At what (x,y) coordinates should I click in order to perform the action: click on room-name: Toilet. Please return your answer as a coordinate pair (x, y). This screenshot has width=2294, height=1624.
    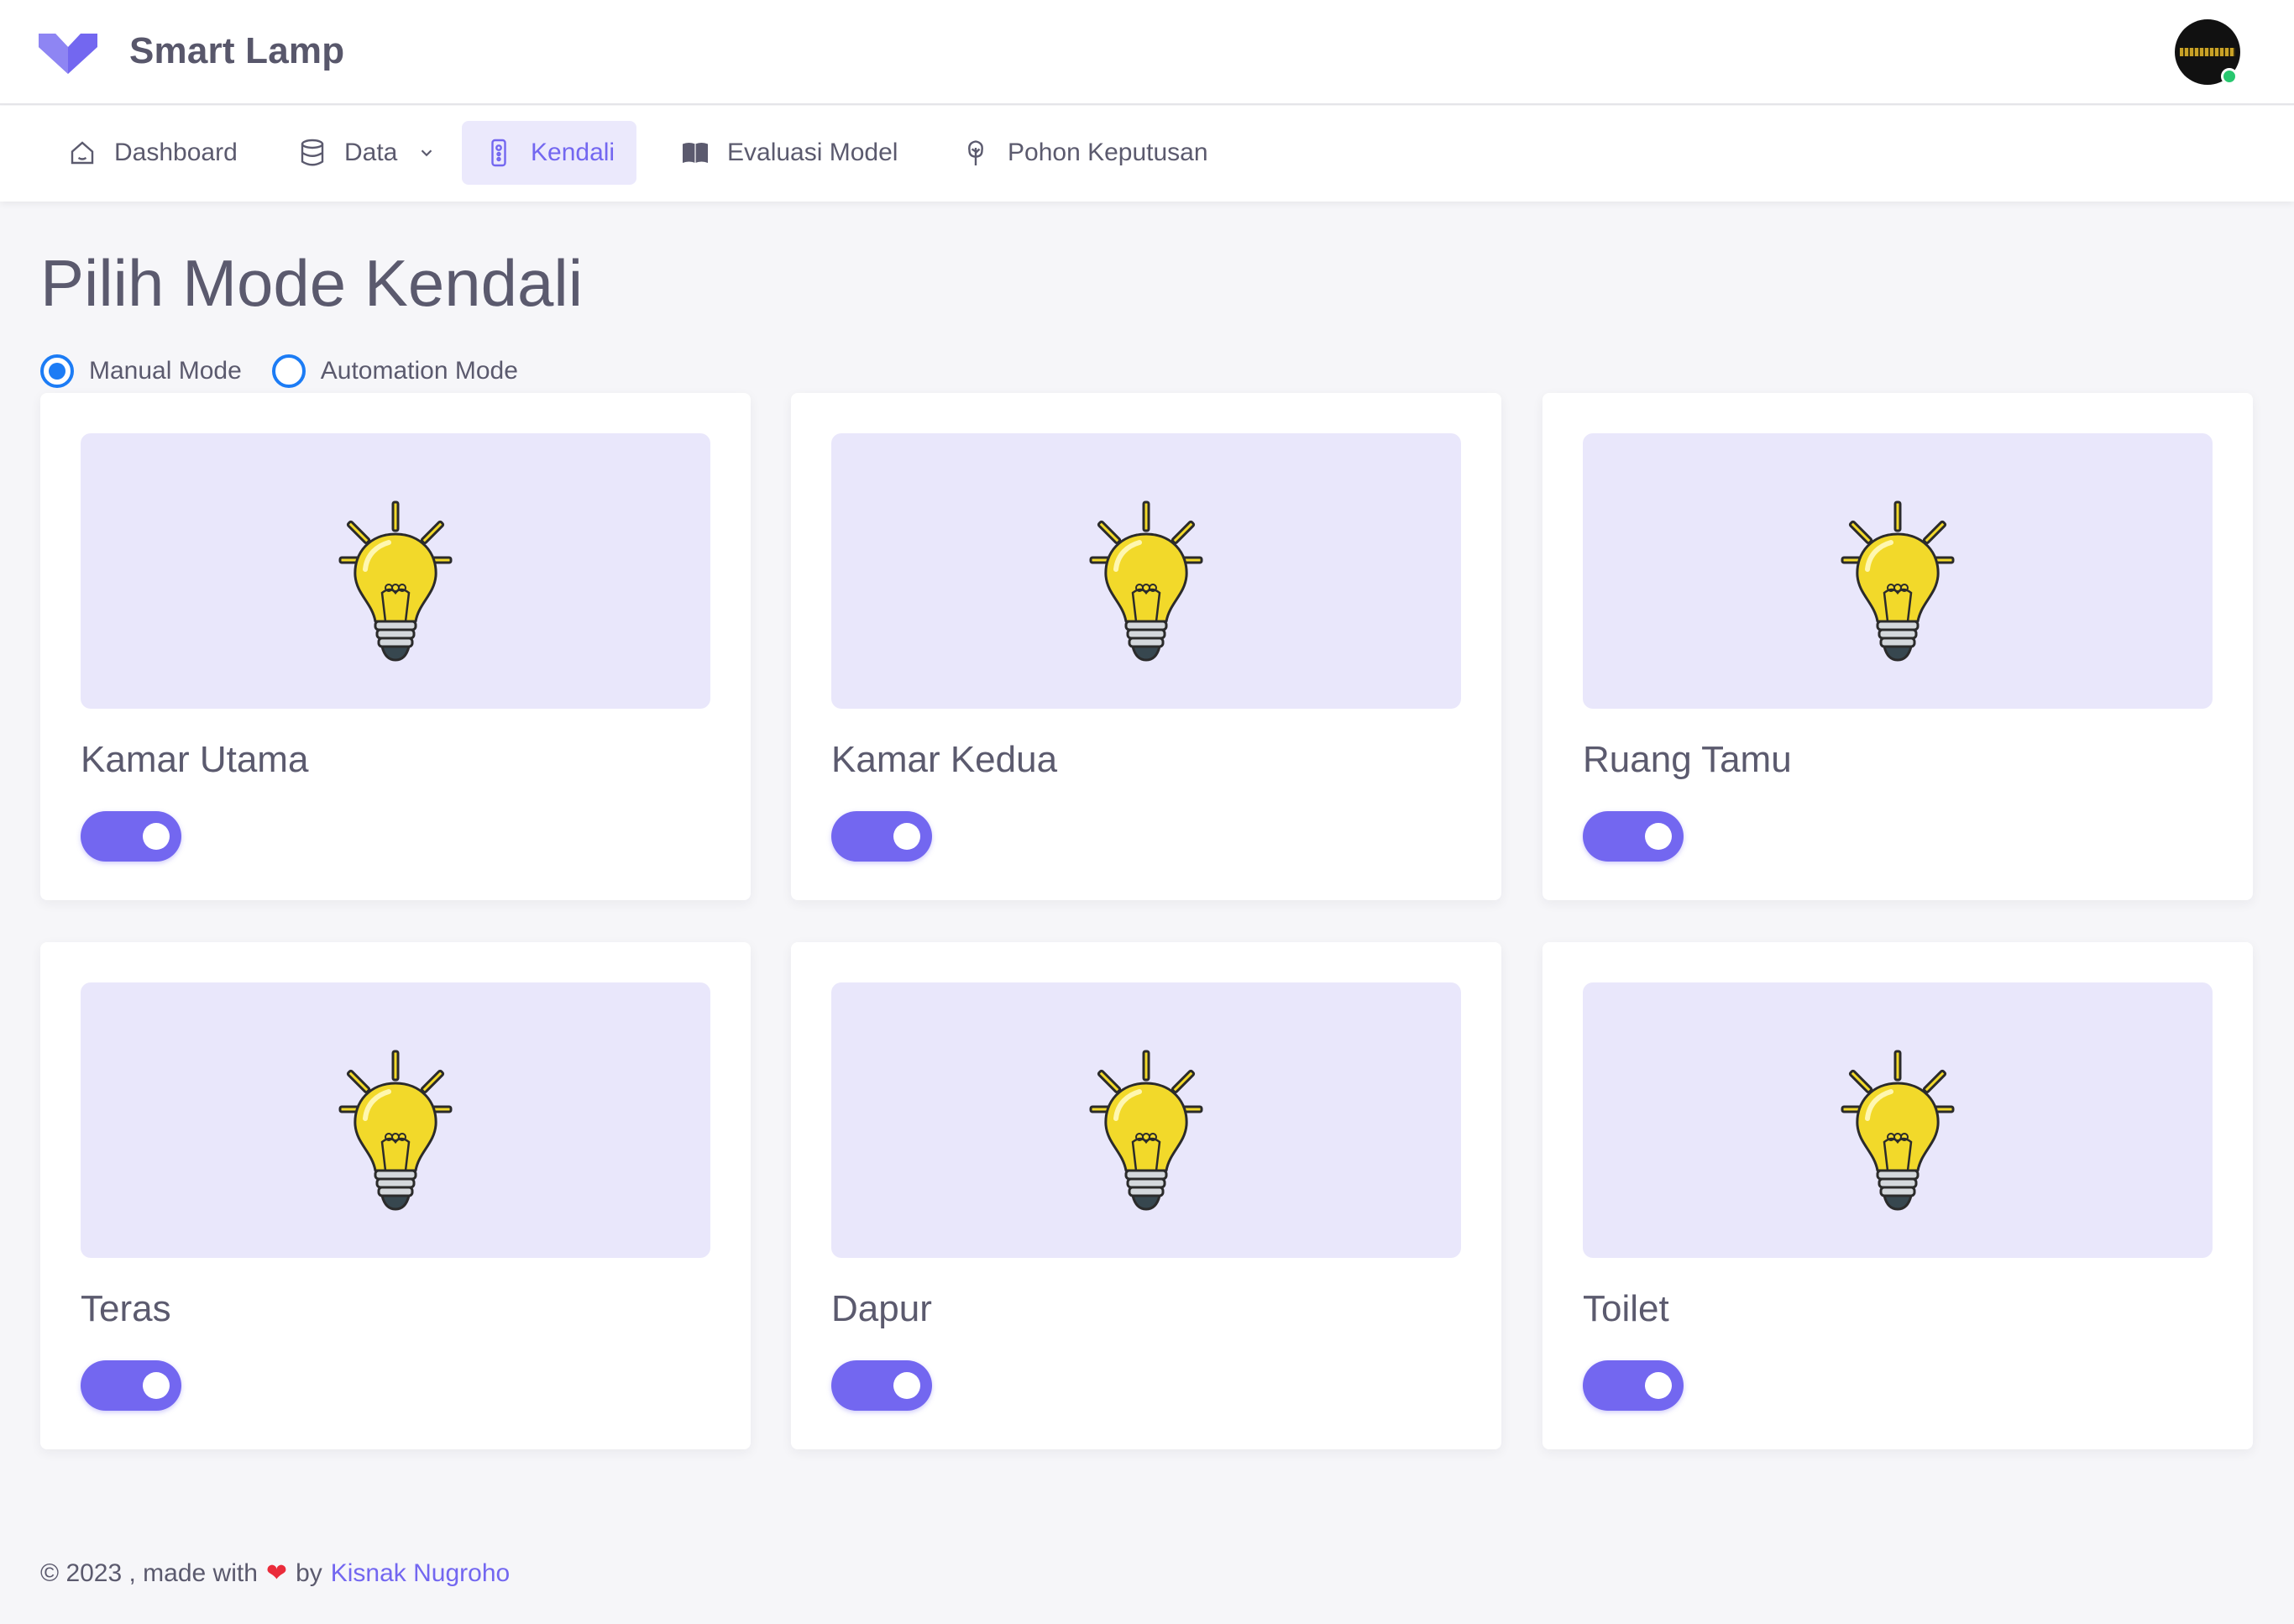
    Looking at the image, I should click on (1626, 1308).